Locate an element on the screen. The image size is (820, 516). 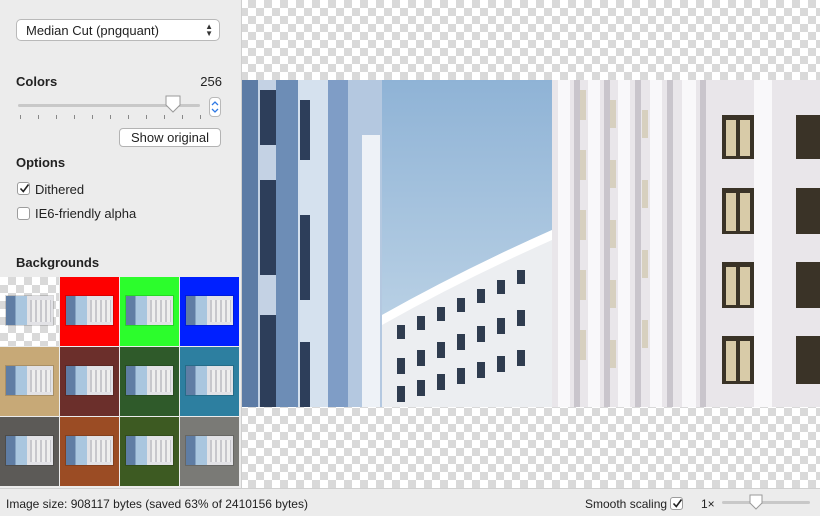
colors-heading: Colors is located at coordinates (37, 81).